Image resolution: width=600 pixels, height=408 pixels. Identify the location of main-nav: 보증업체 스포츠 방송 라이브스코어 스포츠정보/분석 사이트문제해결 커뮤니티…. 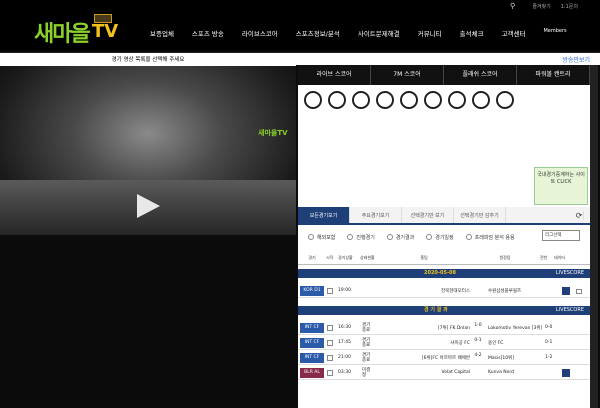
(367, 33).